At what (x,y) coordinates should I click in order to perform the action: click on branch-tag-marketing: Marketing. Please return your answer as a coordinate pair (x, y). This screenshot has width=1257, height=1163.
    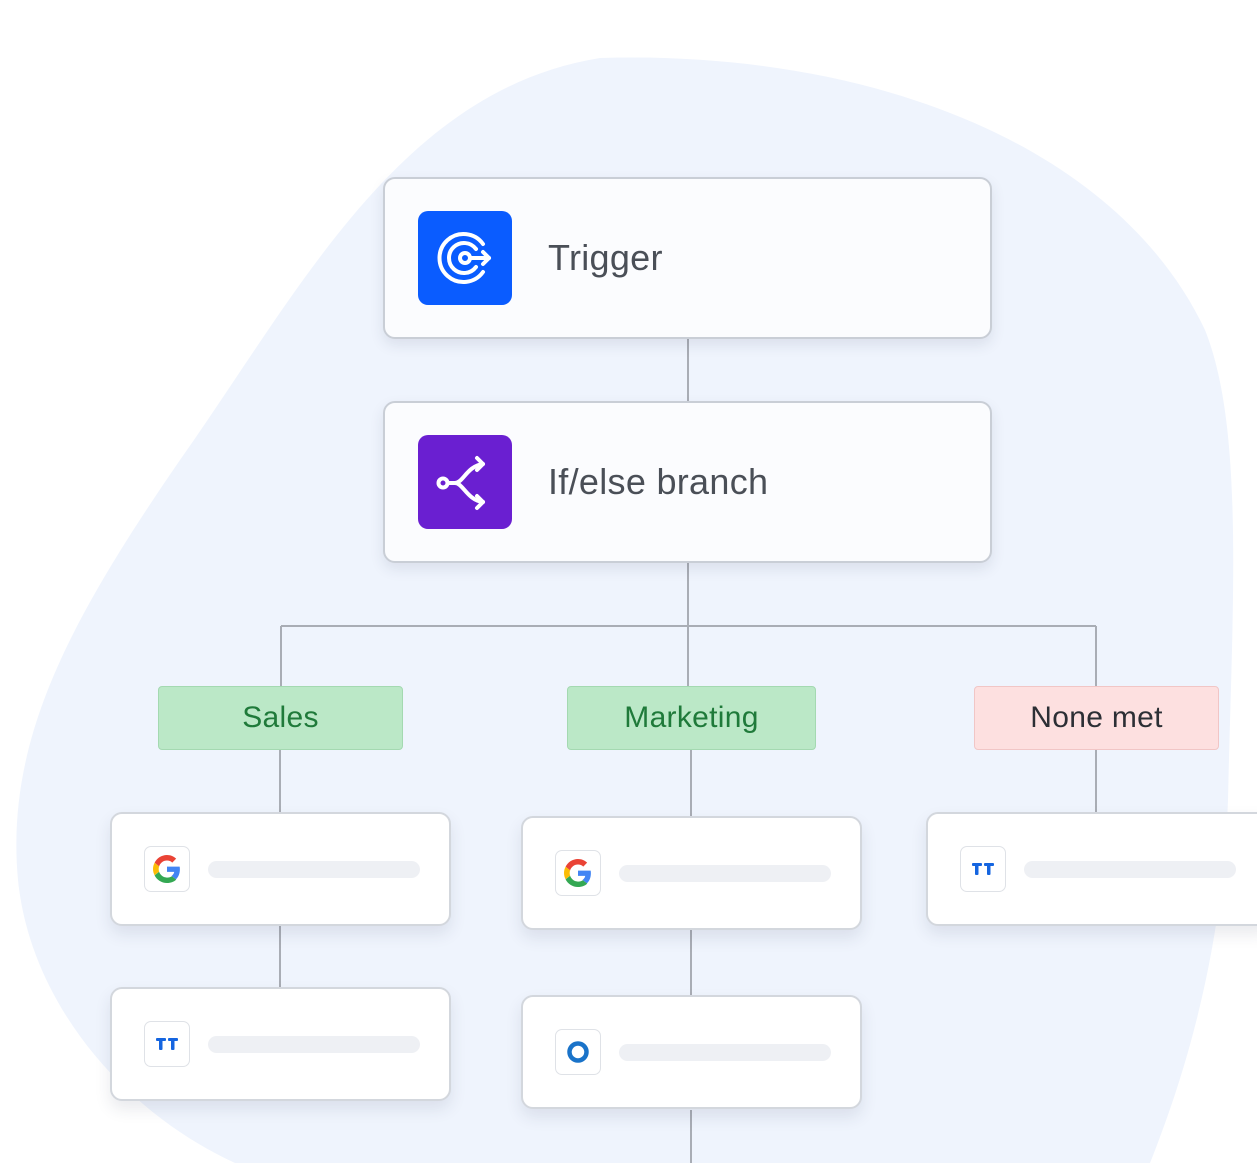
    Looking at the image, I should click on (691, 718).